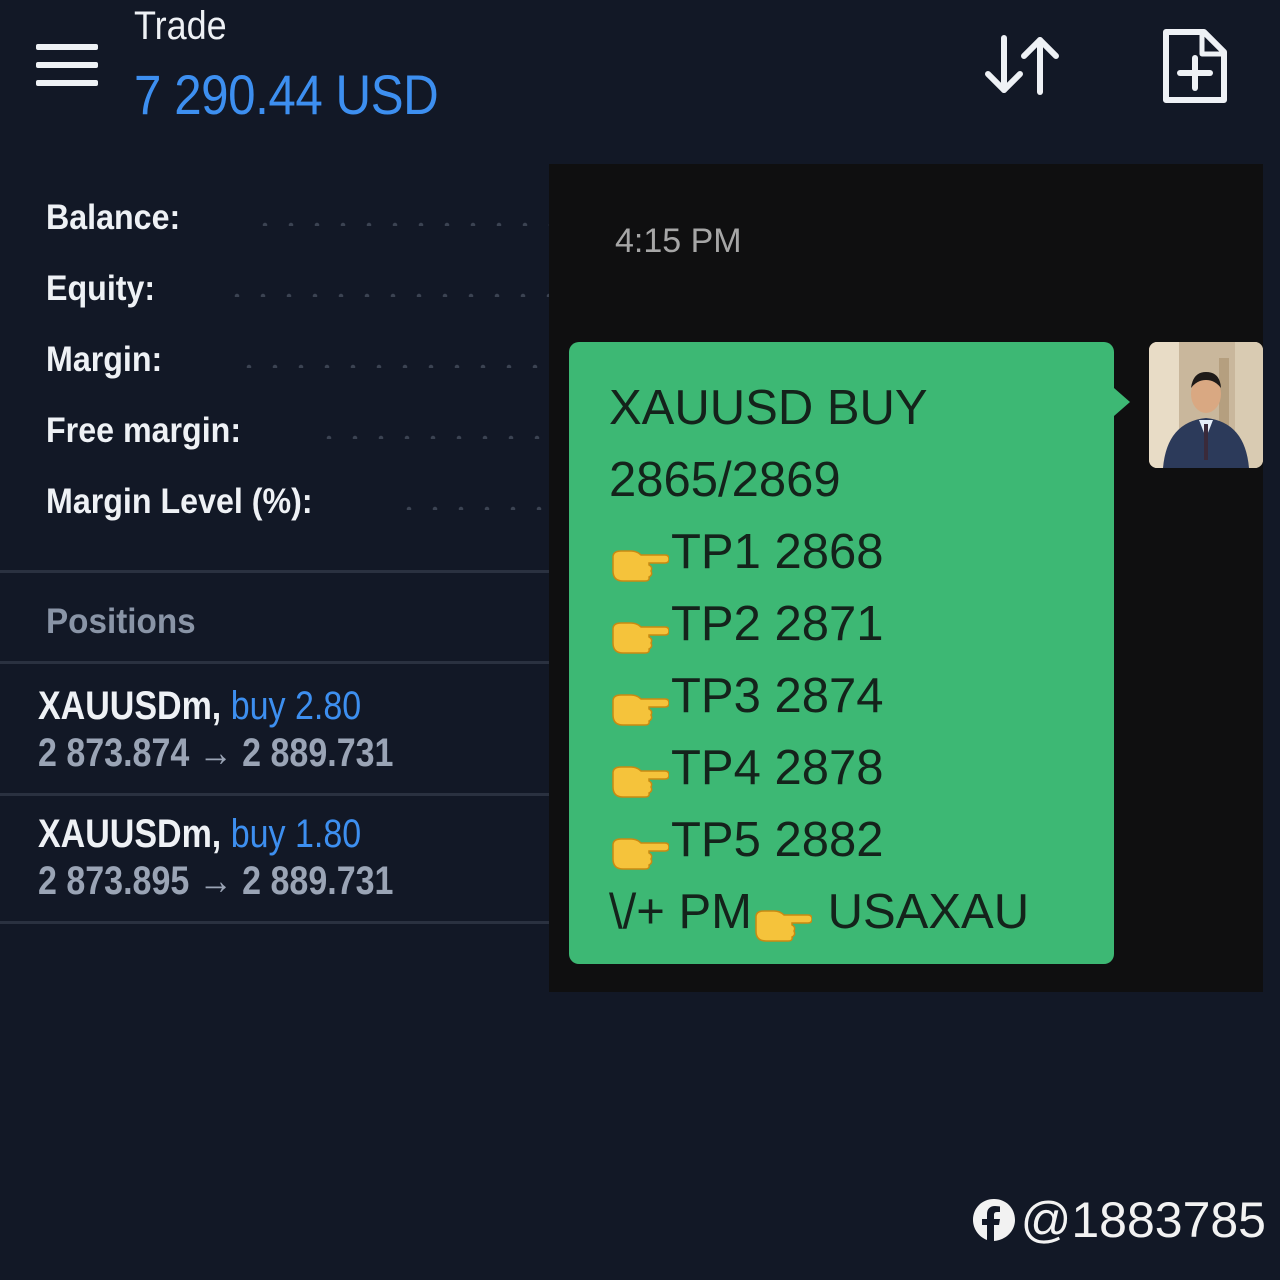 The height and width of the screenshot is (1280, 1280). Describe the element at coordinates (819, 768) in the screenshot. I see `message-line: TP4 2878` at that location.